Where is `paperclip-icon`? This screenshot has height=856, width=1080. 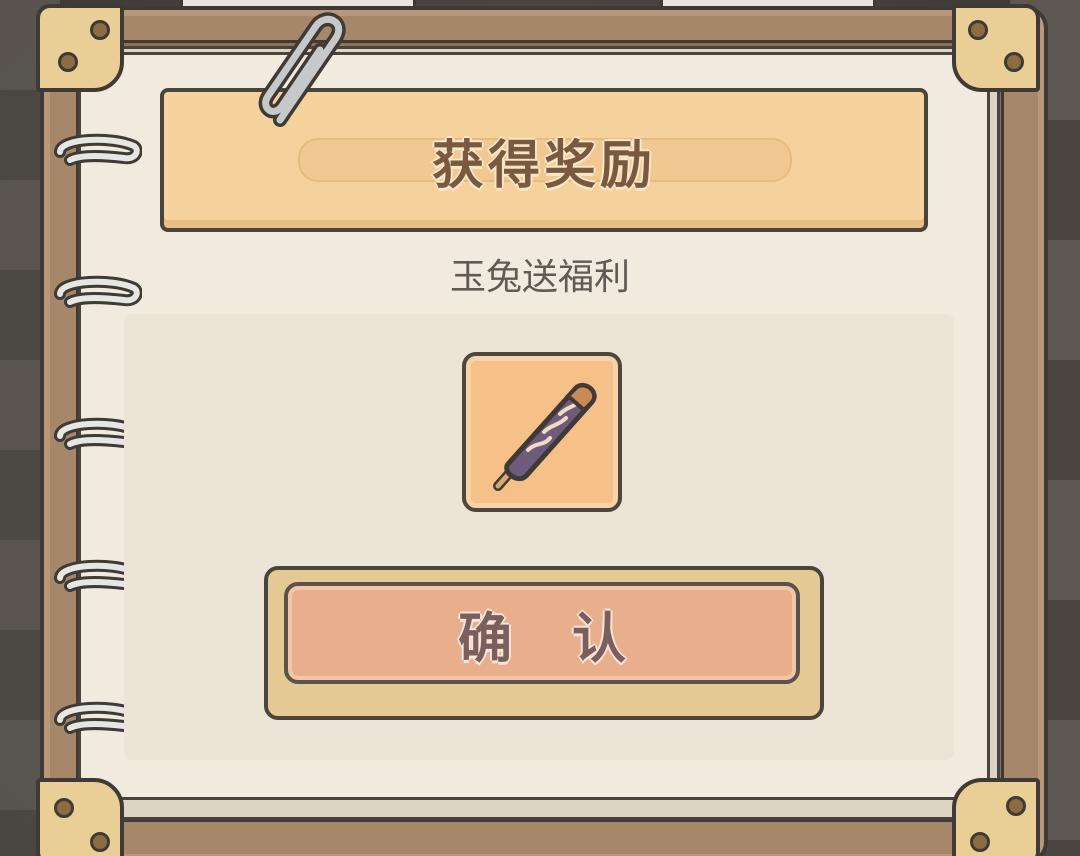
paperclip-icon is located at coordinates (305, 75).